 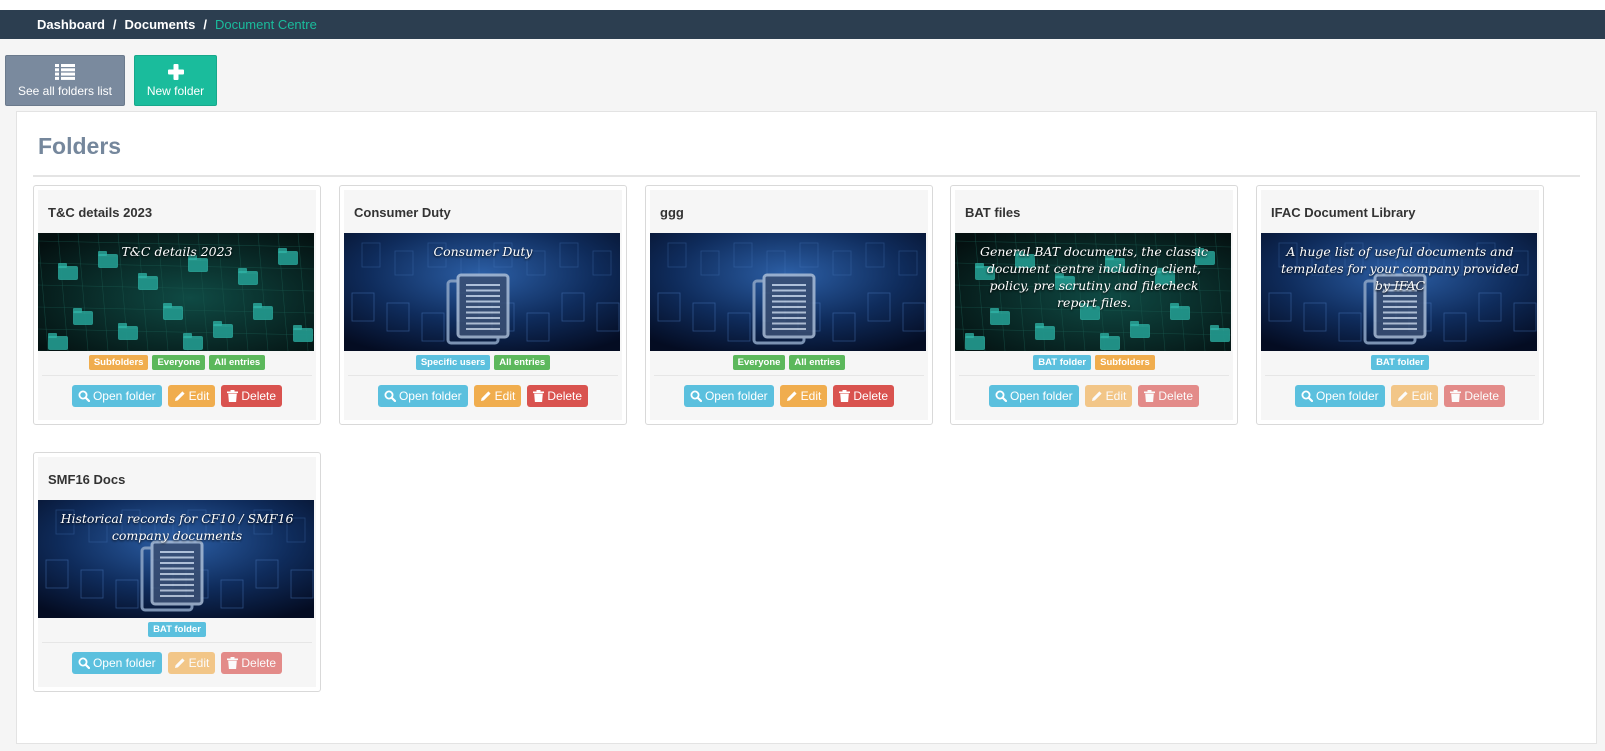 What do you see at coordinates (802, 5) in the screenshot?
I see `top-strip` at bounding box center [802, 5].